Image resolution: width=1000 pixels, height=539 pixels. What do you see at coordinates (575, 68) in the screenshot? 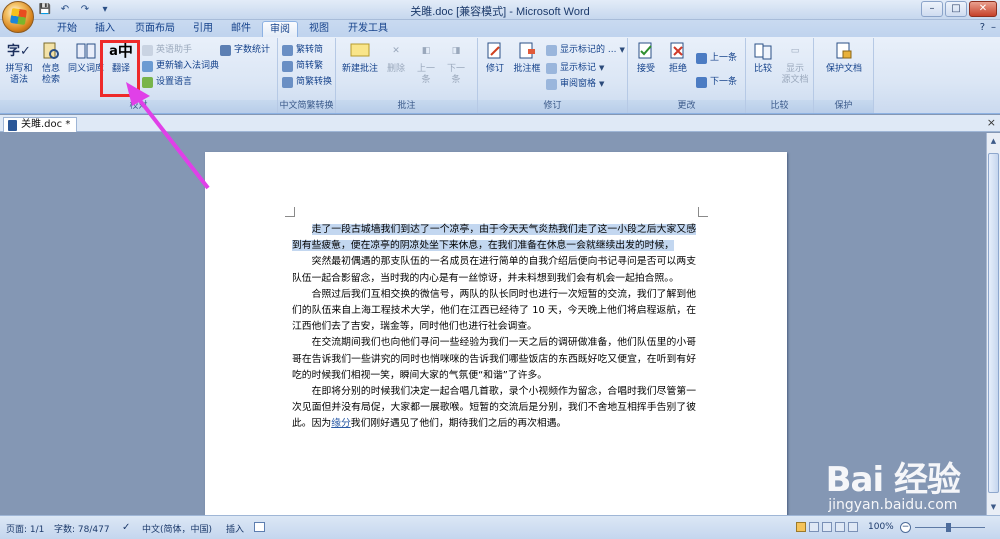
I see `show-markup-button: 显示标记 ▼` at bounding box center [575, 68].